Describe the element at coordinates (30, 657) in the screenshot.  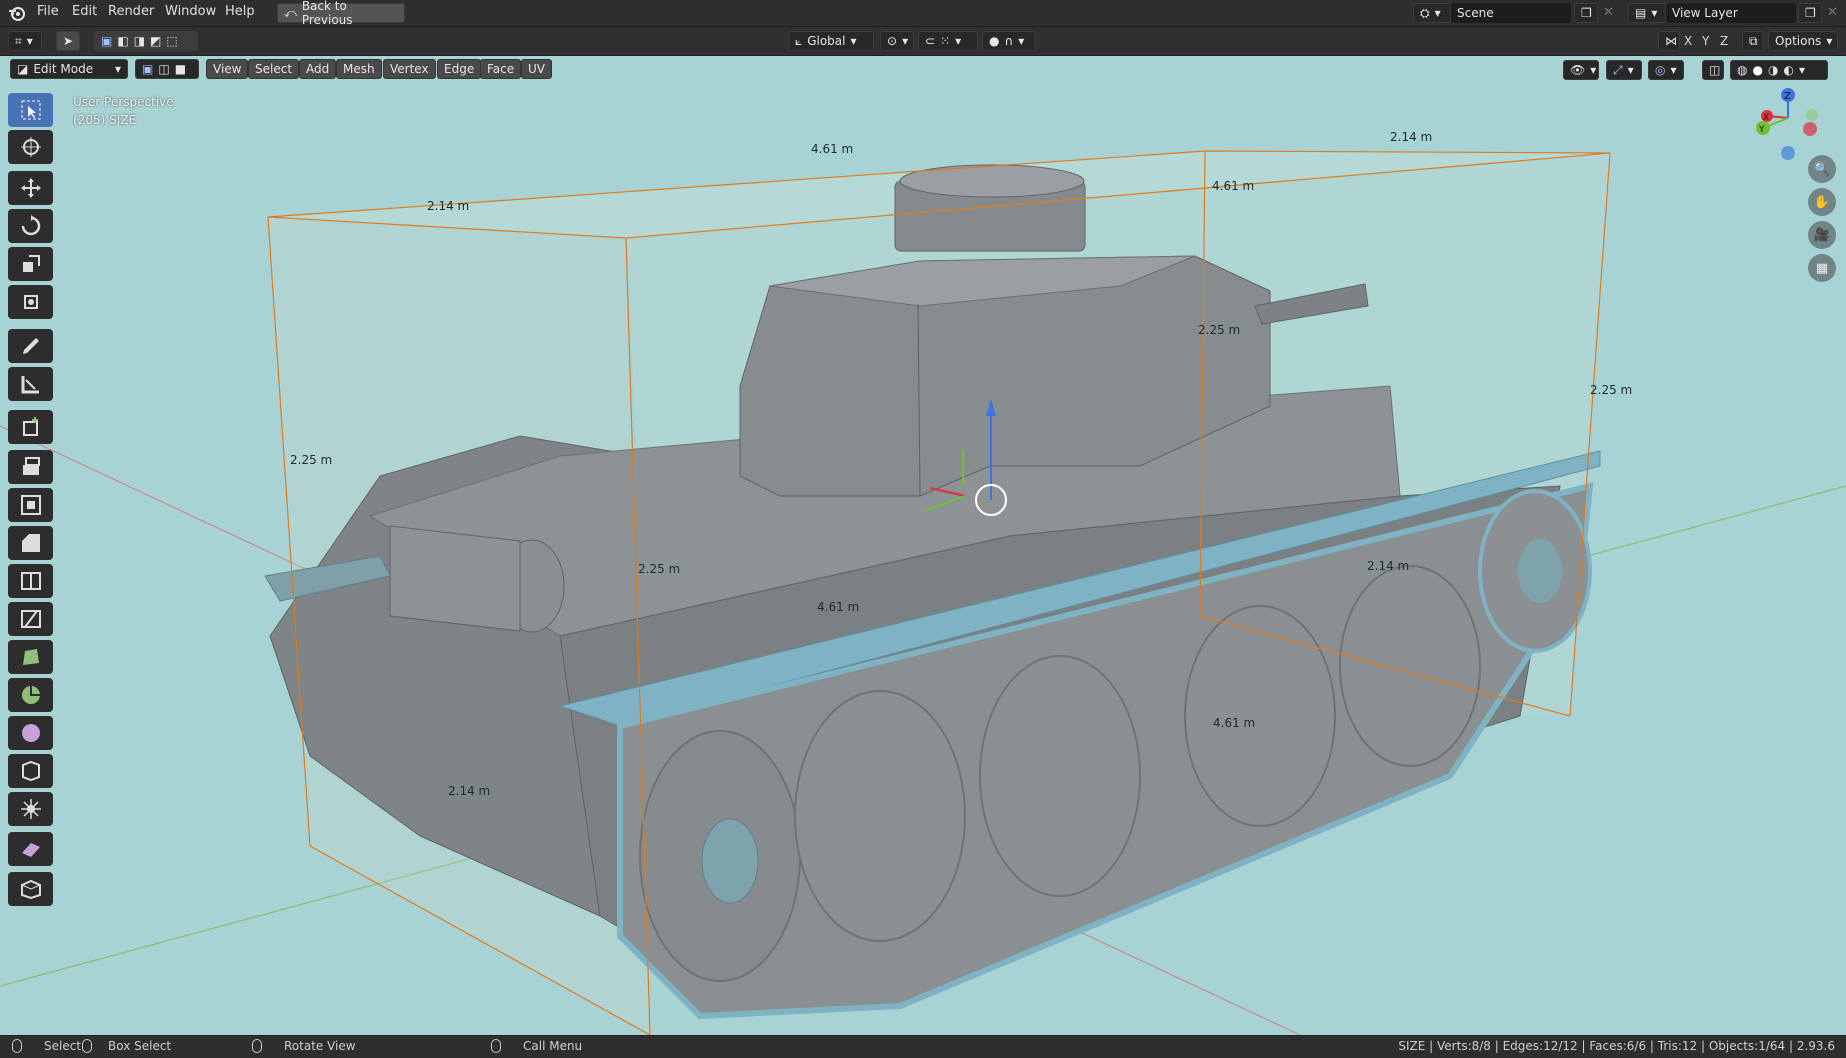
I see `poly-build-tool` at that location.